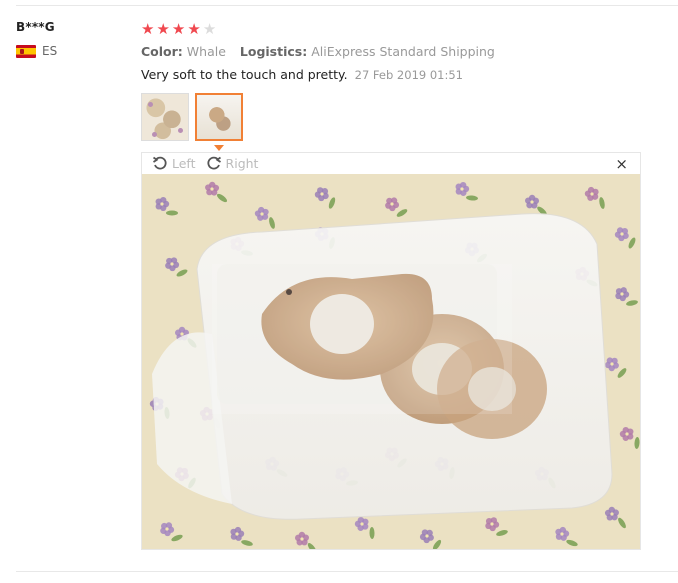 This screenshot has height=583, width=678. What do you see at coordinates (401, 117) in the screenshot?
I see `review-thumbnails` at bounding box center [401, 117].